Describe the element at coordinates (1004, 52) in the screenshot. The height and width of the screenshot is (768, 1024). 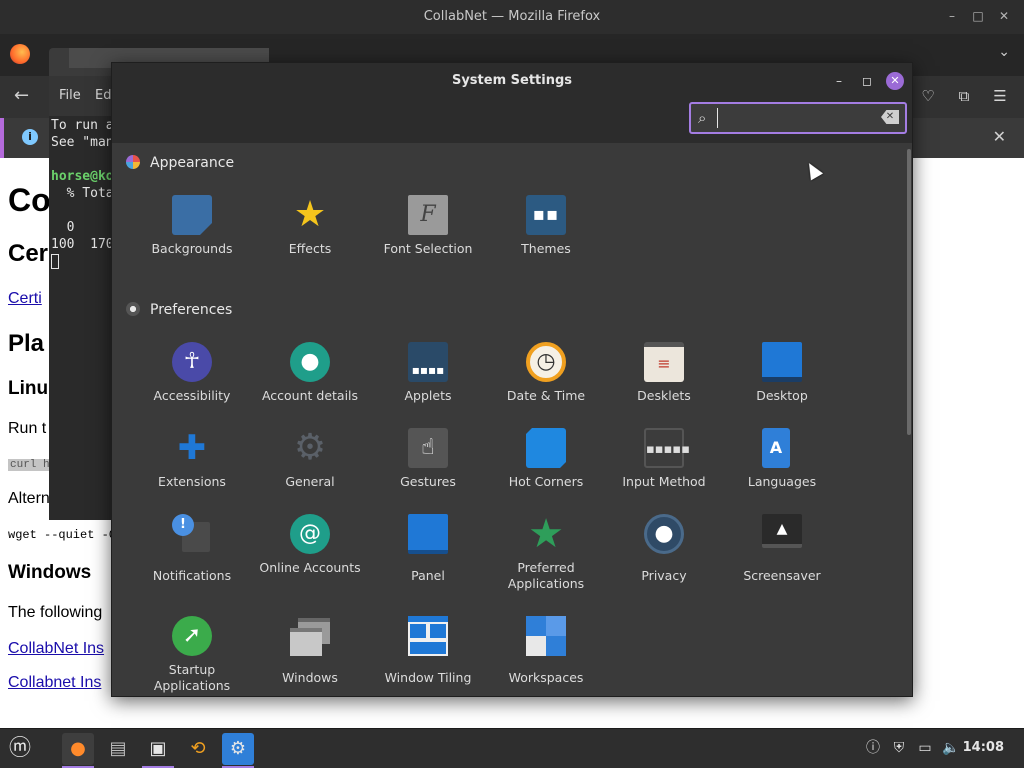
I see `list-all-tabs-icon: ⌄` at that location.